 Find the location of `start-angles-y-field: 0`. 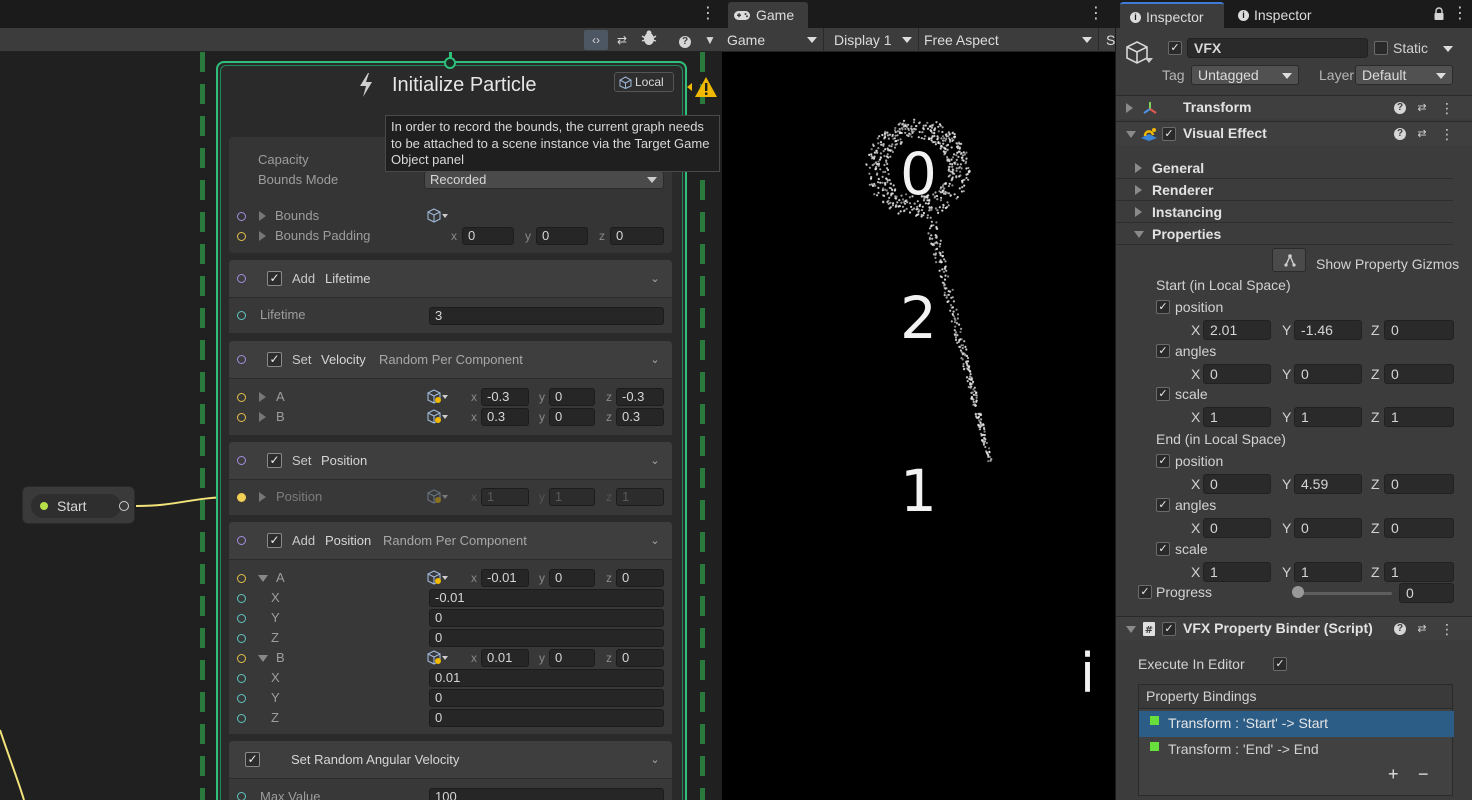

start-angles-y-field: 0 is located at coordinates (1328, 374).